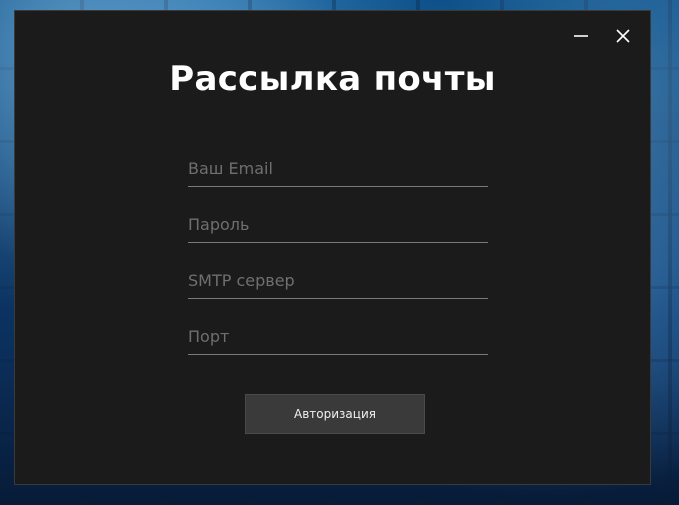 Image resolution: width=679 pixels, height=505 pixels. I want to click on authorize-button: Авторизация, so click(335, 414).